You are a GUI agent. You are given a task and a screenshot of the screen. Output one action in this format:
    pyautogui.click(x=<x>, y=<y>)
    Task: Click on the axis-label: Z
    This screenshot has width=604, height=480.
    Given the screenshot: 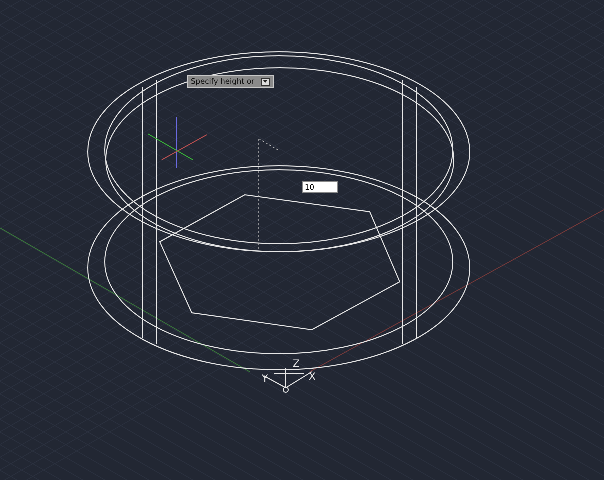 What is the action you would take?
    pyautogui.click(x=296, y=364)
    